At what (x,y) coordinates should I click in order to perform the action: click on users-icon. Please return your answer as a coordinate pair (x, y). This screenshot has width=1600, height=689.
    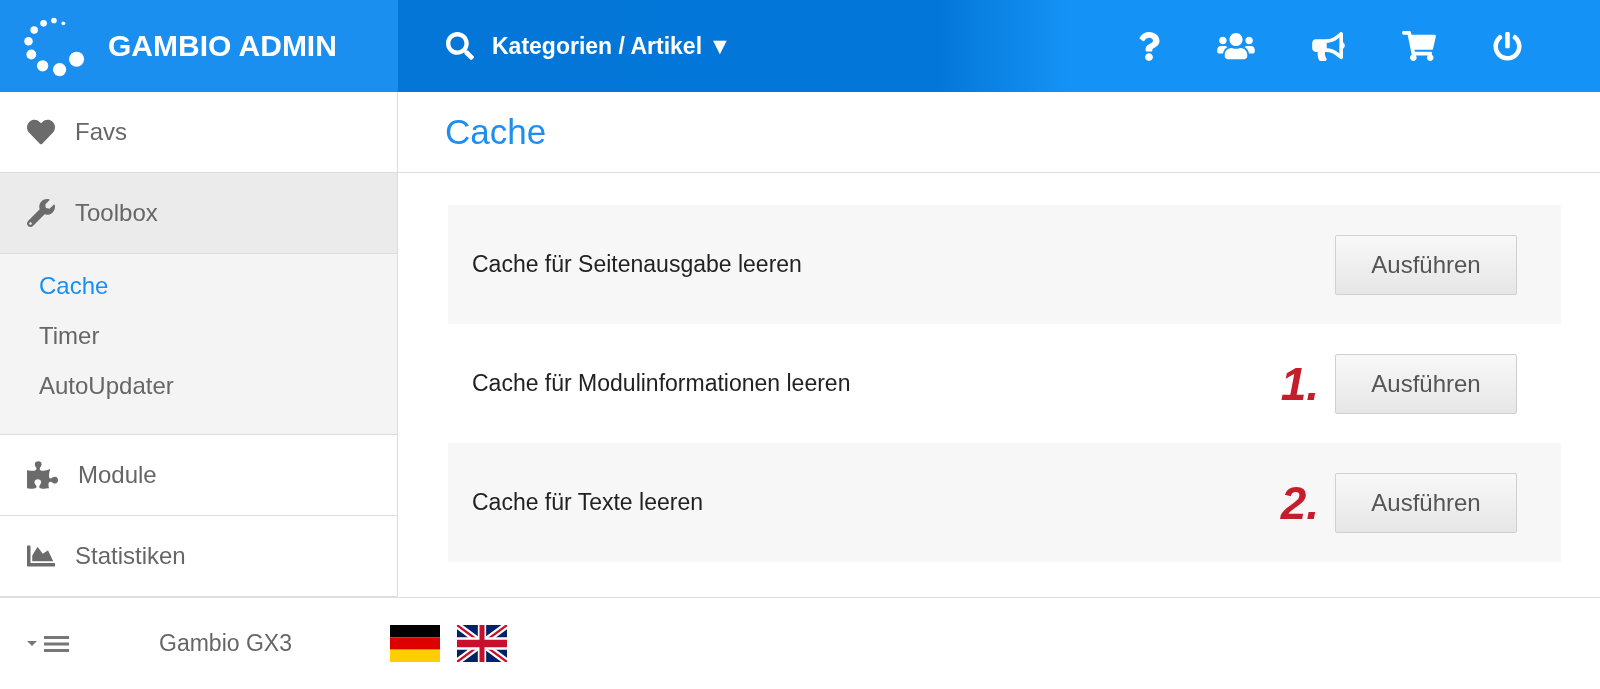
    Looking at the image, I should click on (1236, 46).